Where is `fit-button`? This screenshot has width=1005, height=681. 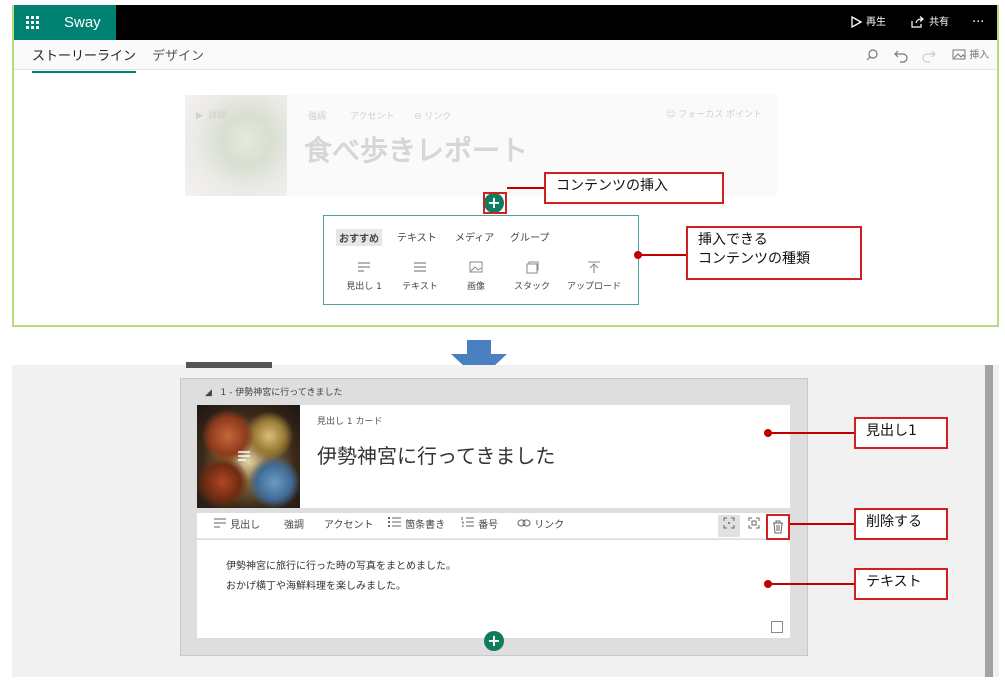
fit-button is located at coordinates (754, 526).